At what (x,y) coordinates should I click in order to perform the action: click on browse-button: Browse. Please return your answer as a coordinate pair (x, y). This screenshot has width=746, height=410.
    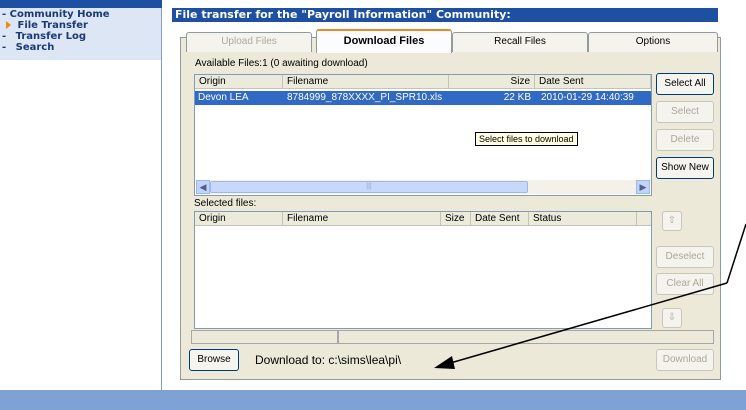
    Looking at the image, I should click on (214, 360).